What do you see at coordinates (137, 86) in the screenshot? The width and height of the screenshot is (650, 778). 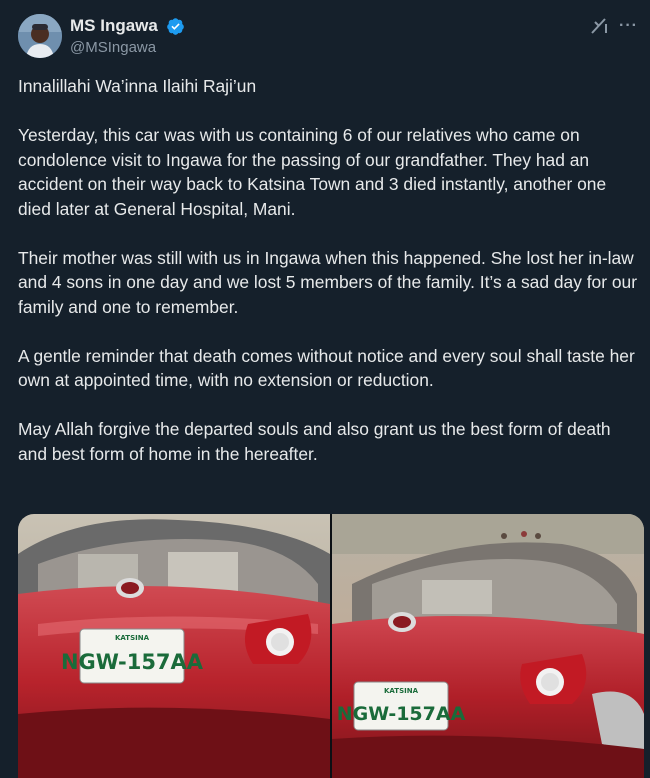 I see `tweet-paragraph: Innalillahi Wa’inna Ilaihi Raji’un` at bounding box center [137, 86].